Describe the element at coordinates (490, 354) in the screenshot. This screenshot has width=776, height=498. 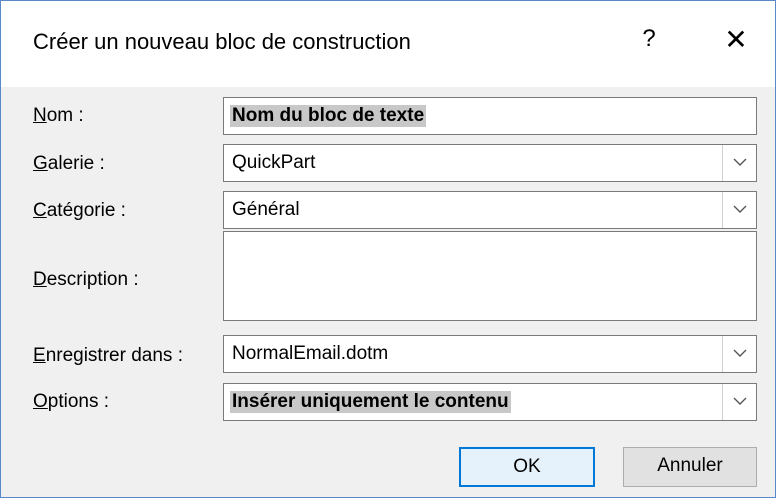
I see `save-in-dropdown: NormalEmail.dotm` at that location.